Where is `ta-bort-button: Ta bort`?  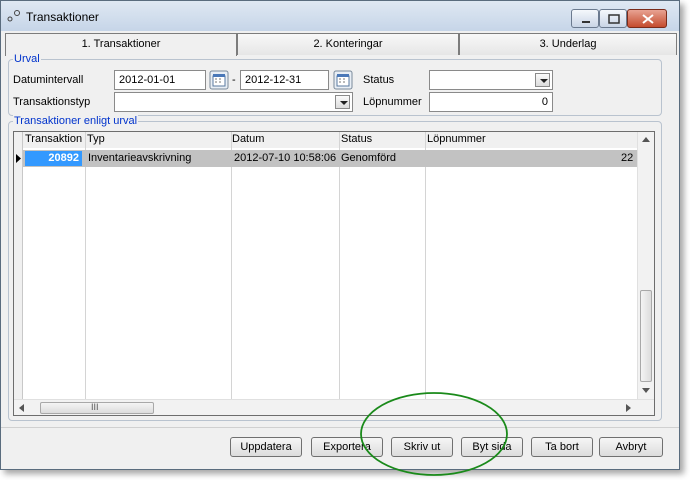
ta-bort-button: Ta bort is located at coordinates (562, 447).